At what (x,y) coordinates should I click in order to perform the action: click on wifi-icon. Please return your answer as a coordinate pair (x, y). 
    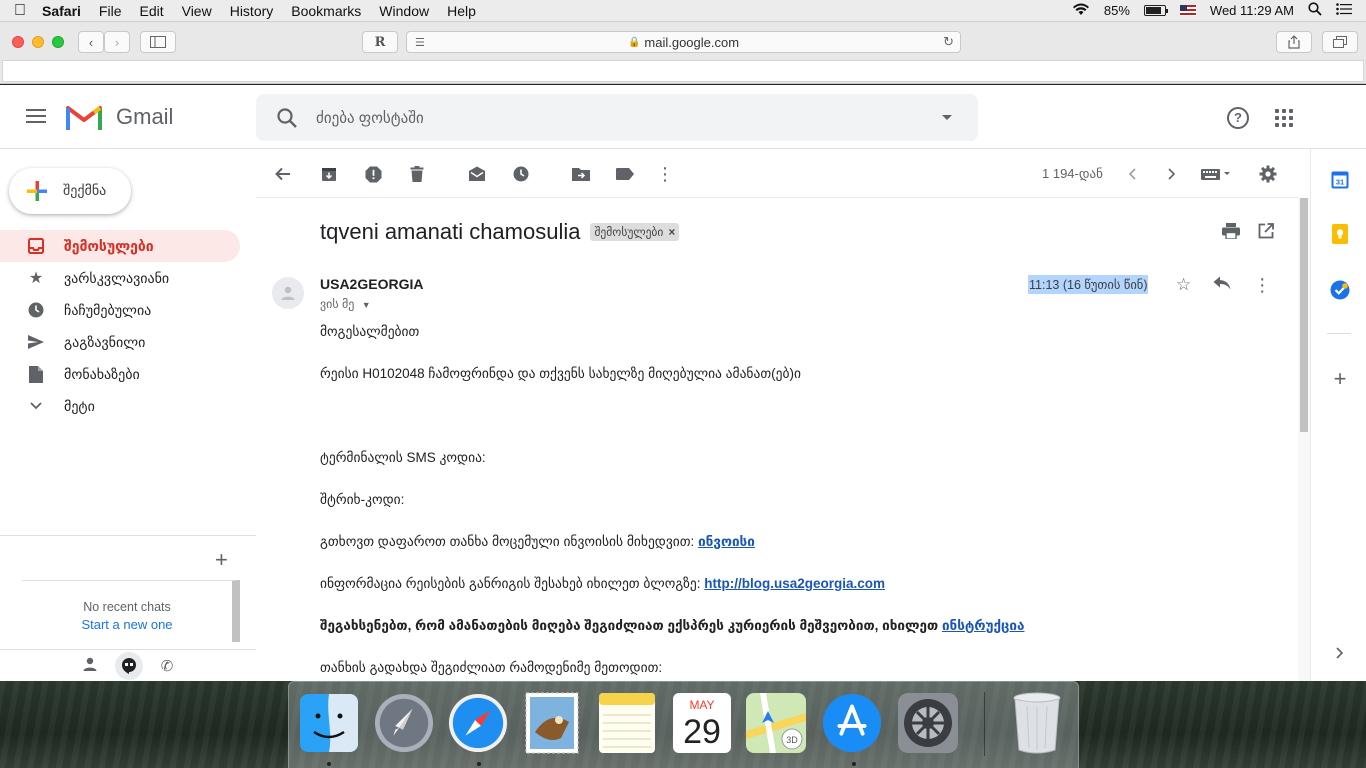
    Looking at the image, I should click on (1081, 11).